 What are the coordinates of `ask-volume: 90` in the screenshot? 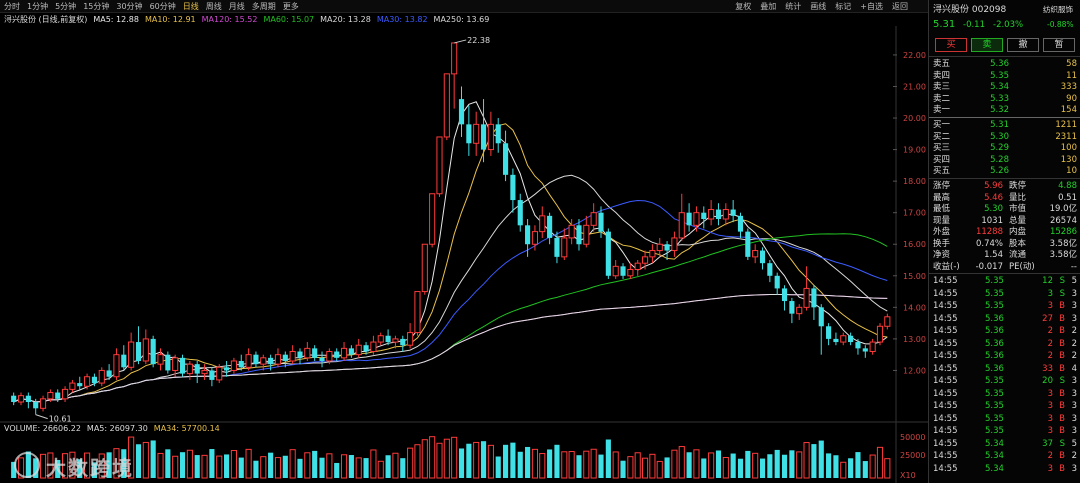 It's located at (1071, 98).